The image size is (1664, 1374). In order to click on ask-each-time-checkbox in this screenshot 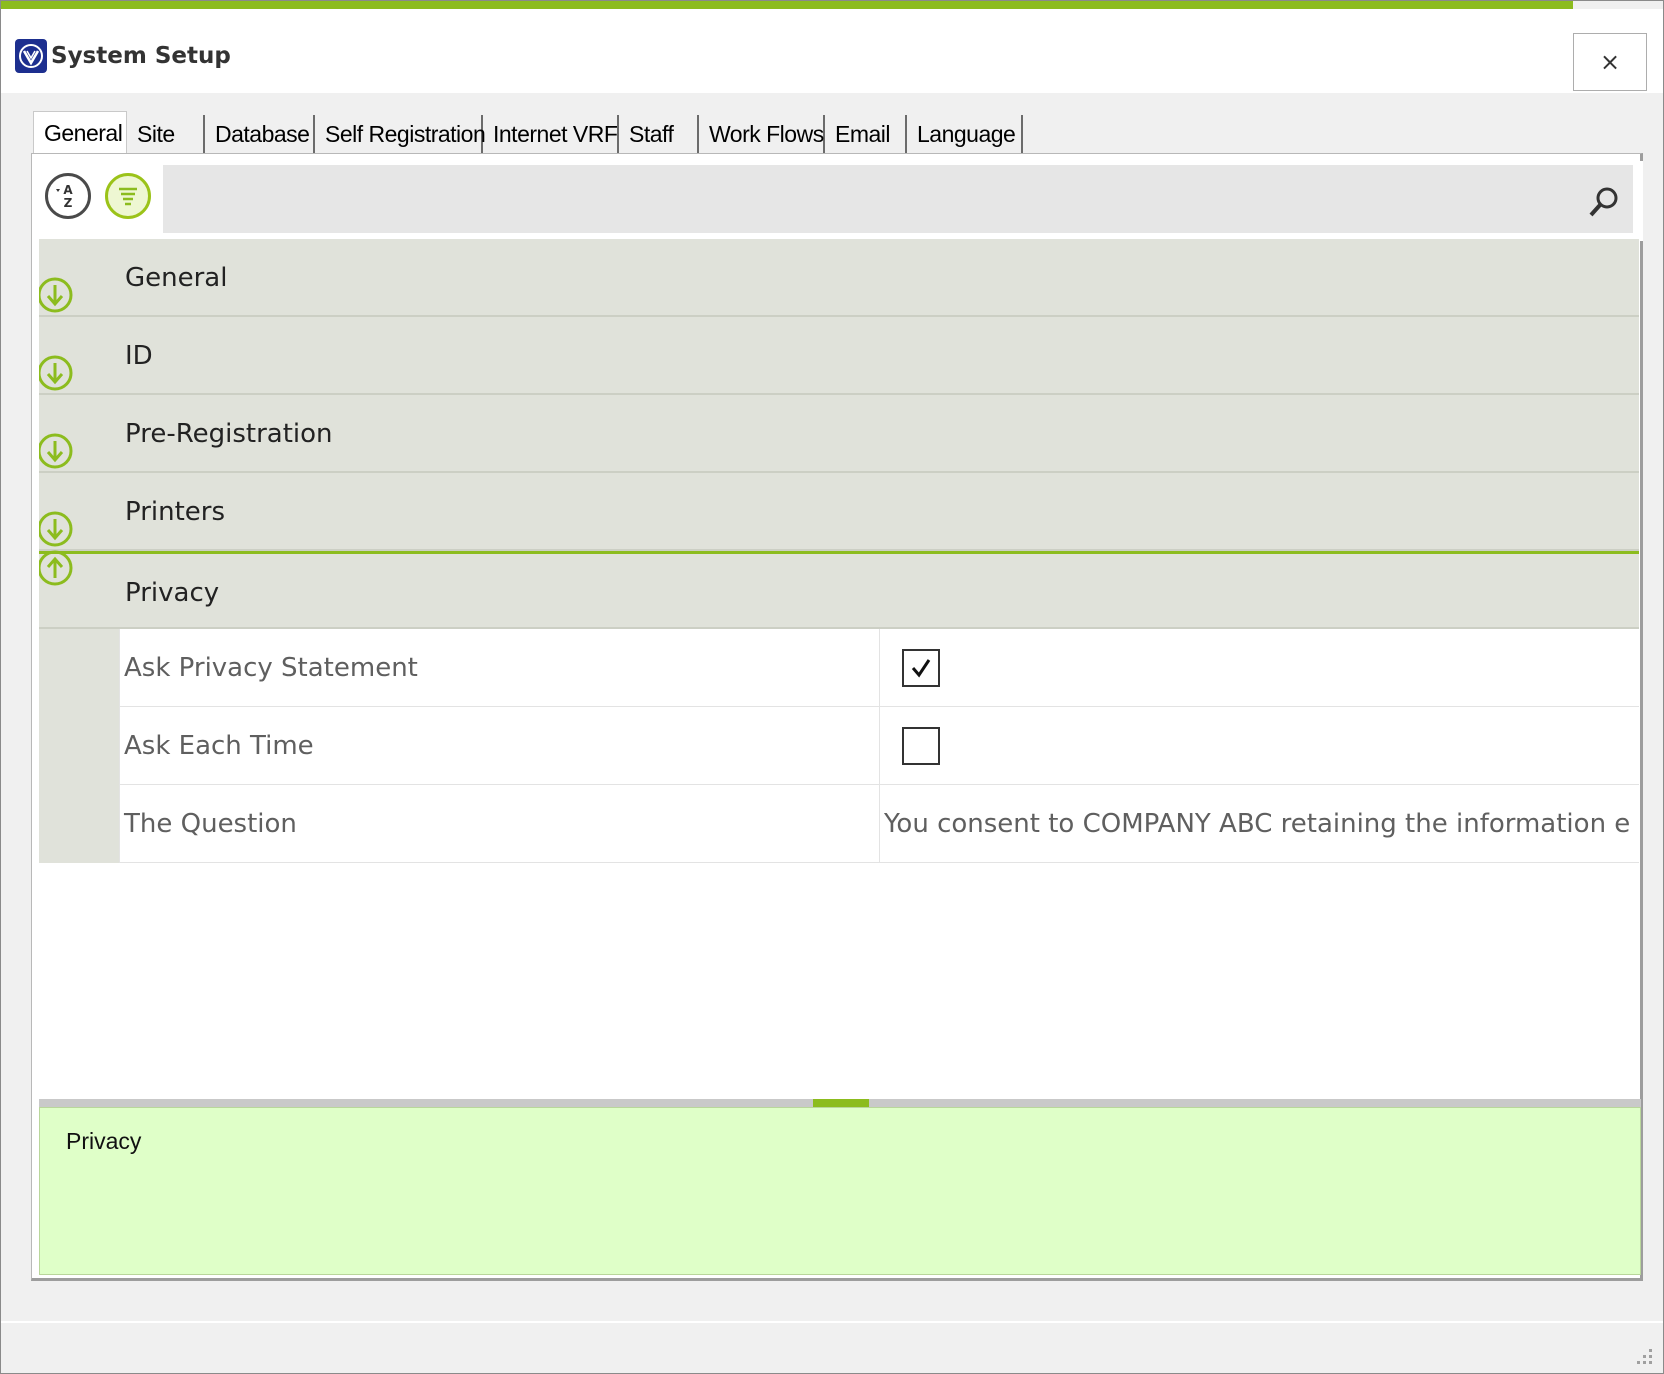, I will do `click(921, 746)`.